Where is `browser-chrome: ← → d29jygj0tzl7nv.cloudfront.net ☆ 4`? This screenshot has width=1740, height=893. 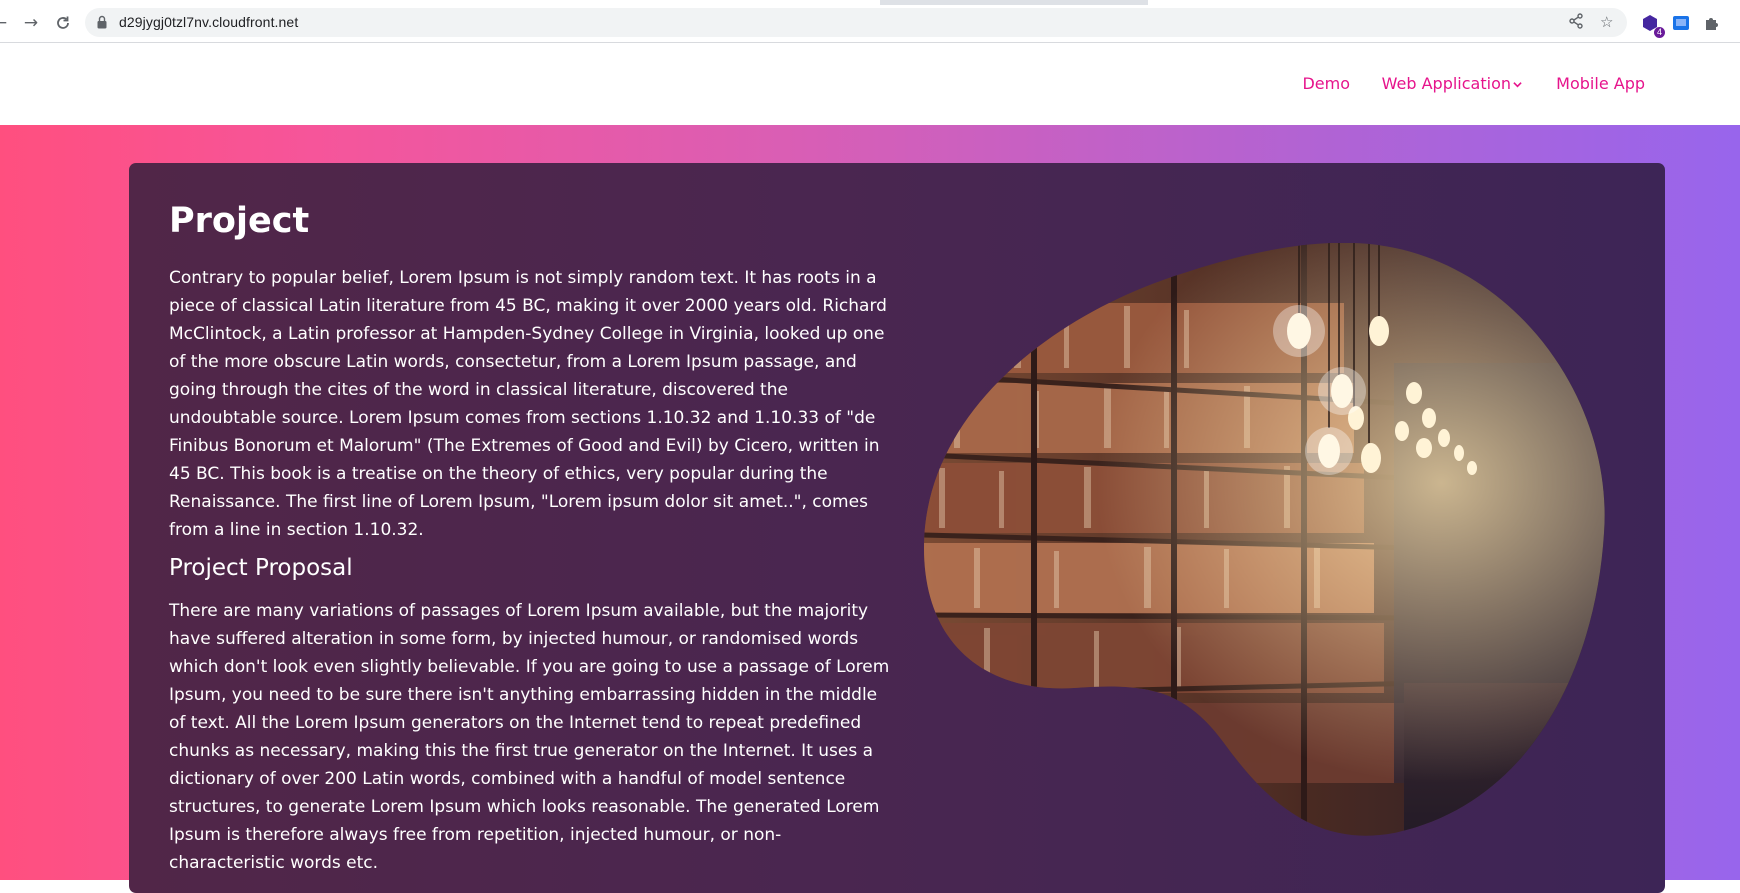
browser-chrome: ← → d29jygj0tzl7nv.cloudfront.net ☆ 4 is located at coordinates (870, 21).